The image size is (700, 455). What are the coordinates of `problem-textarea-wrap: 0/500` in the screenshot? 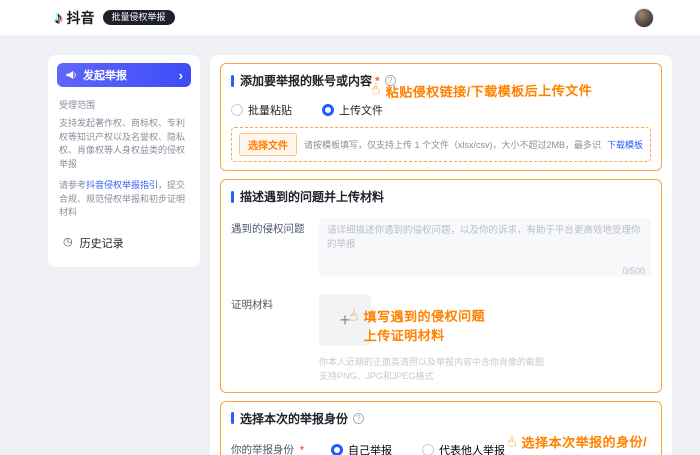 It's located at (485, 249).